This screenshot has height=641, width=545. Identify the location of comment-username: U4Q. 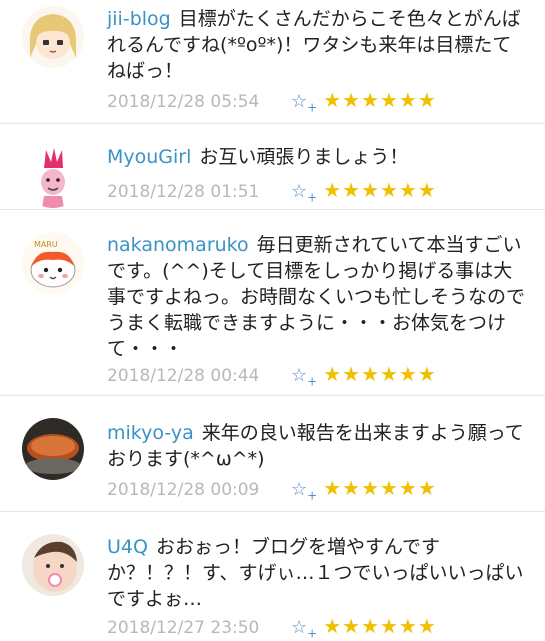
(127, 547).